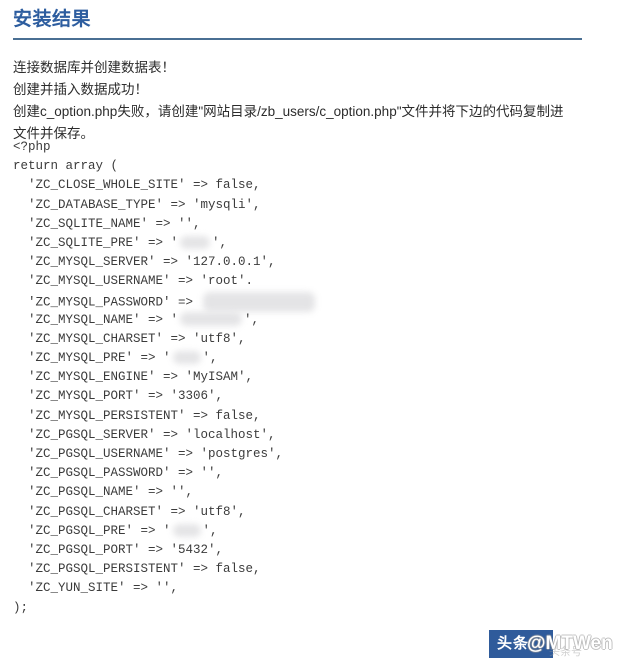 This screenshot has height=667, width=640. What do you see at coordinates (570, 643) in the screenshot?
I see `watermark-handle-label: @MTWen` at bounding box center [570, 643].